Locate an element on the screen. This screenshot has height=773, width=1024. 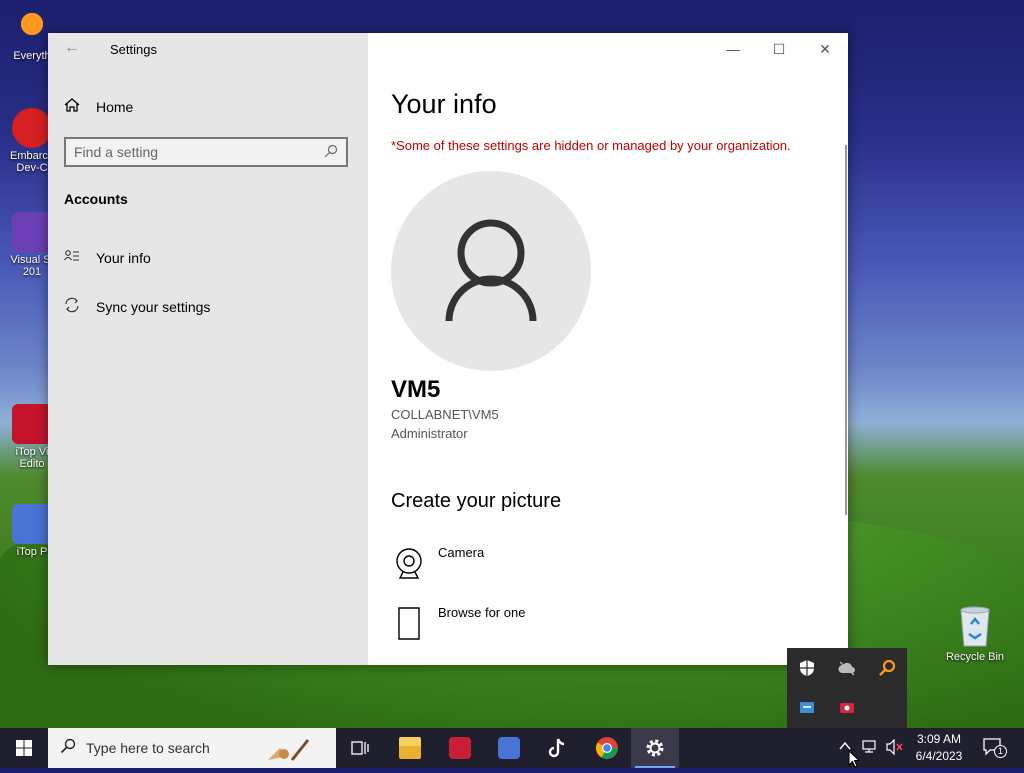
taskbar-itop-pdf is located at coordinates (509, 748).